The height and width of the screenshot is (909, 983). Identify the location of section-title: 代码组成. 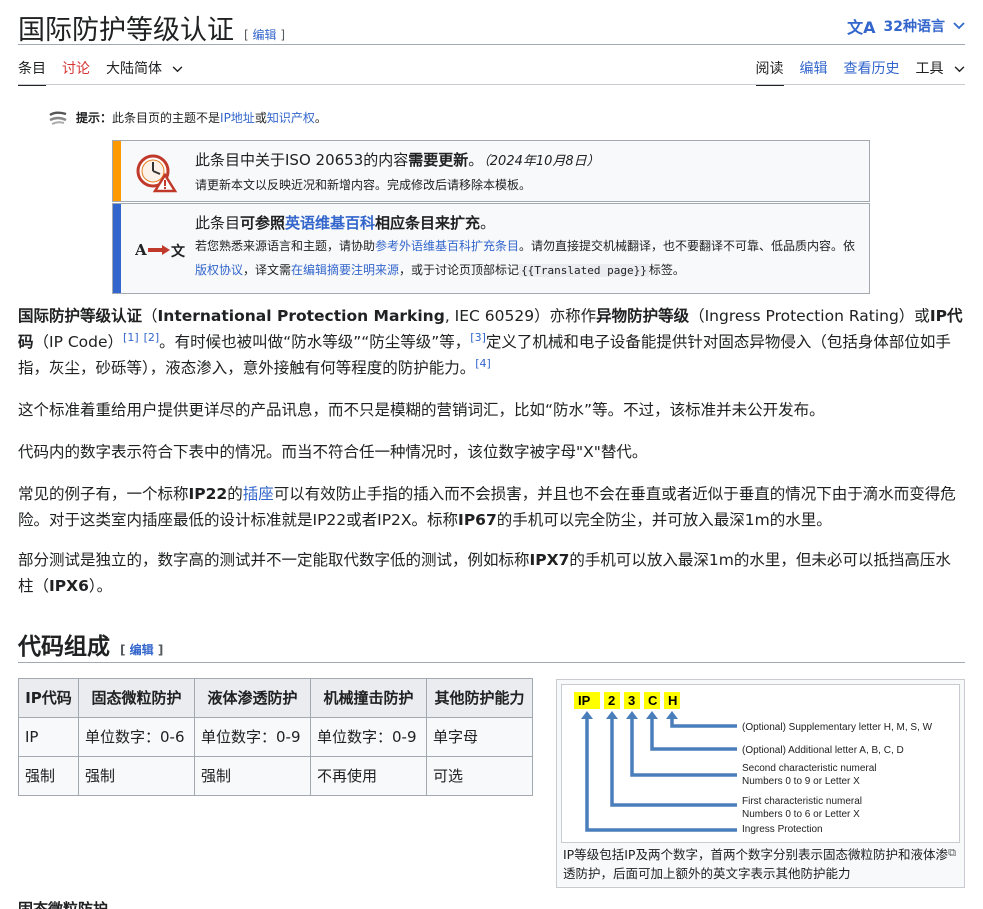
(64, 646).